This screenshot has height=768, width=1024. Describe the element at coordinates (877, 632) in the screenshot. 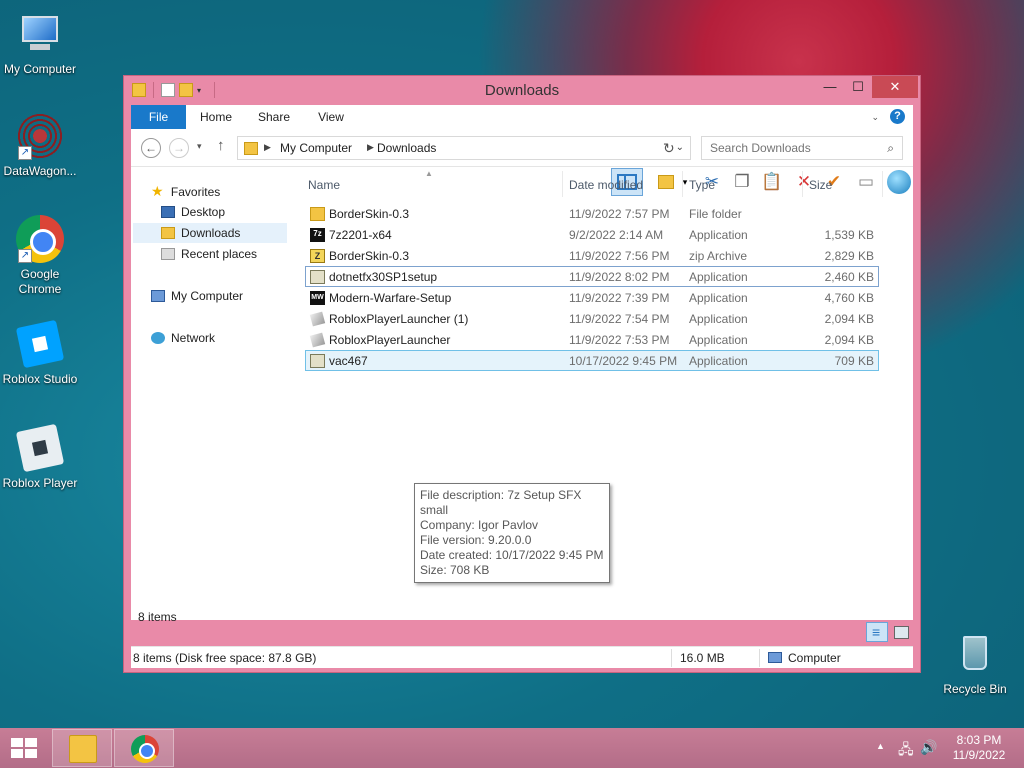

I see `details-view-button` at that location.